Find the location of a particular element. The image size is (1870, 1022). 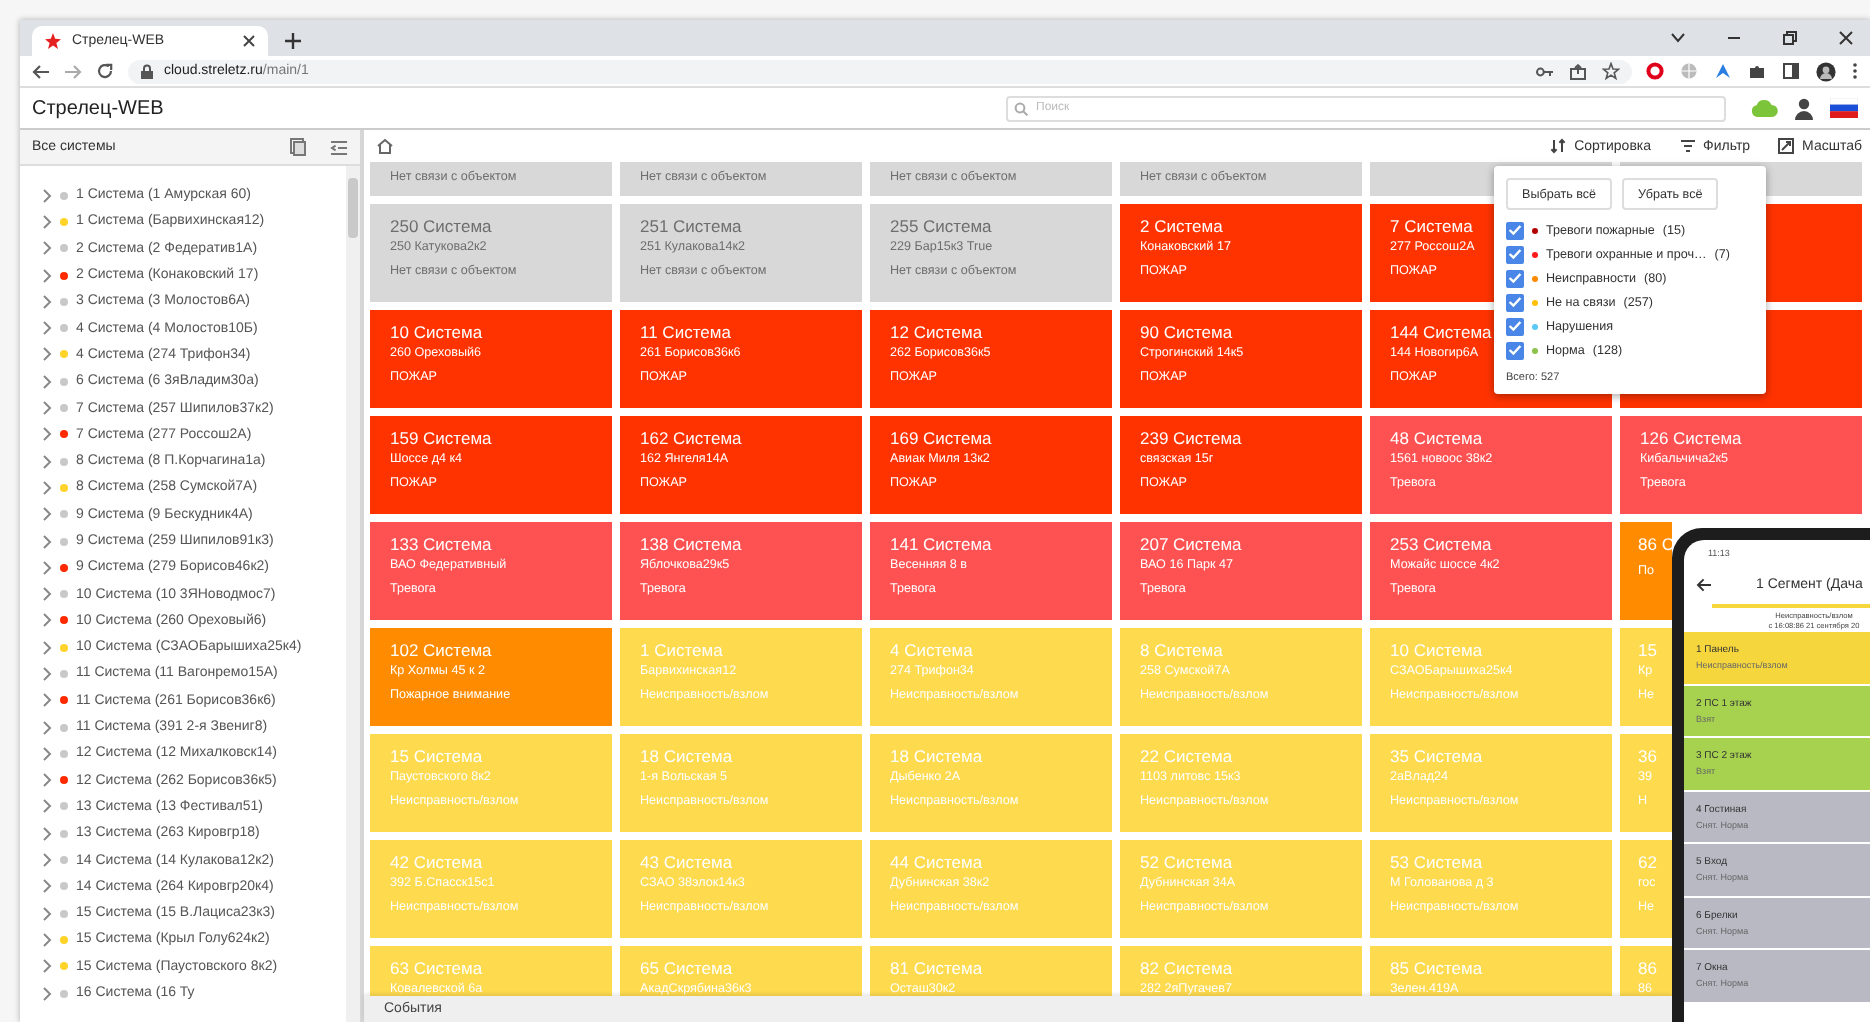

tile-title: 15 is located at coordinates (1647, 651).